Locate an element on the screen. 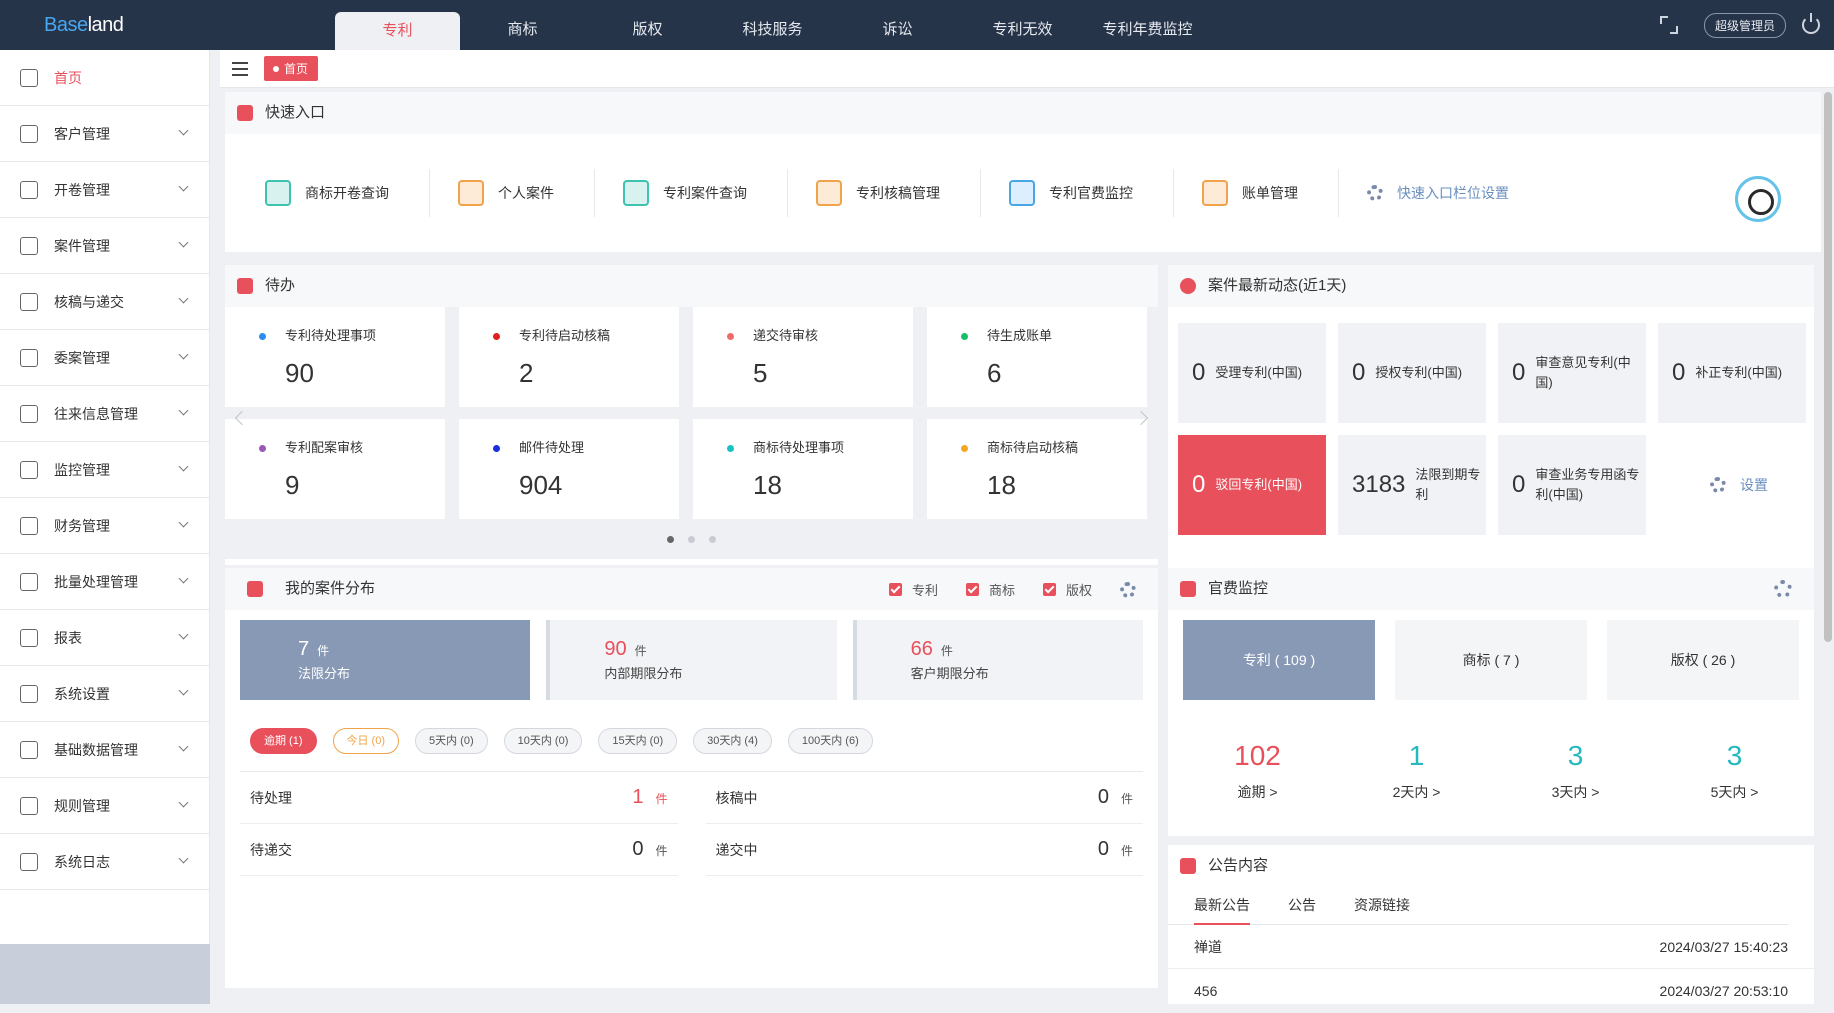 This screenshot has width=1834, height=1013. sidebar-item-finance: 财务管理 is located at coordinates (104, 526).